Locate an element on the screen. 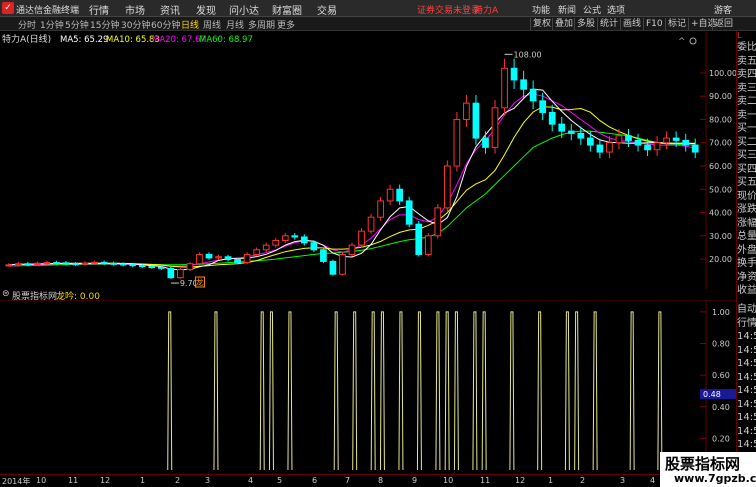  y-tick-label: 100.00 is located at coordinates (722, 73).